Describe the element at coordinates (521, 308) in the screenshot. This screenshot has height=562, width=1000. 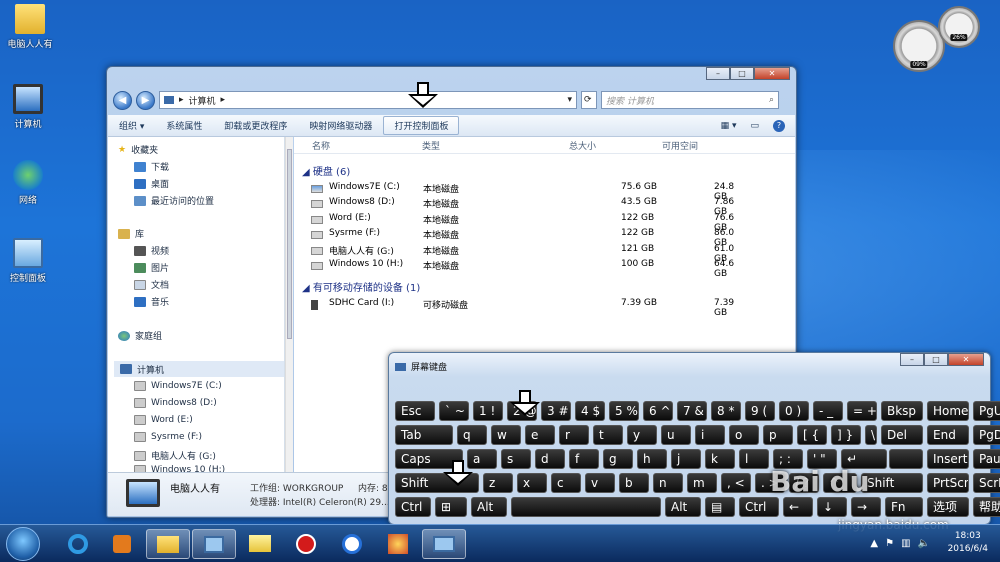
I see `drive-row: SDHC Card (I:) 可移动磁盘 7.39 GB 7.39 GB` at that location.